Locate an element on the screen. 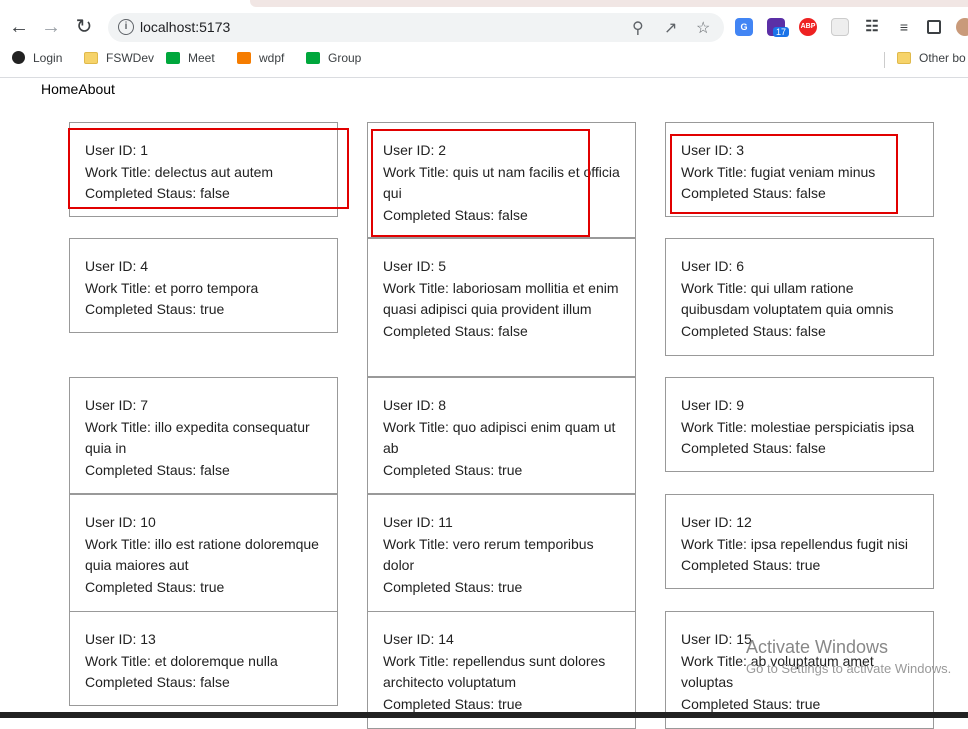  bookmark-wdpf: wdpf is located at coordinates (260, 58).